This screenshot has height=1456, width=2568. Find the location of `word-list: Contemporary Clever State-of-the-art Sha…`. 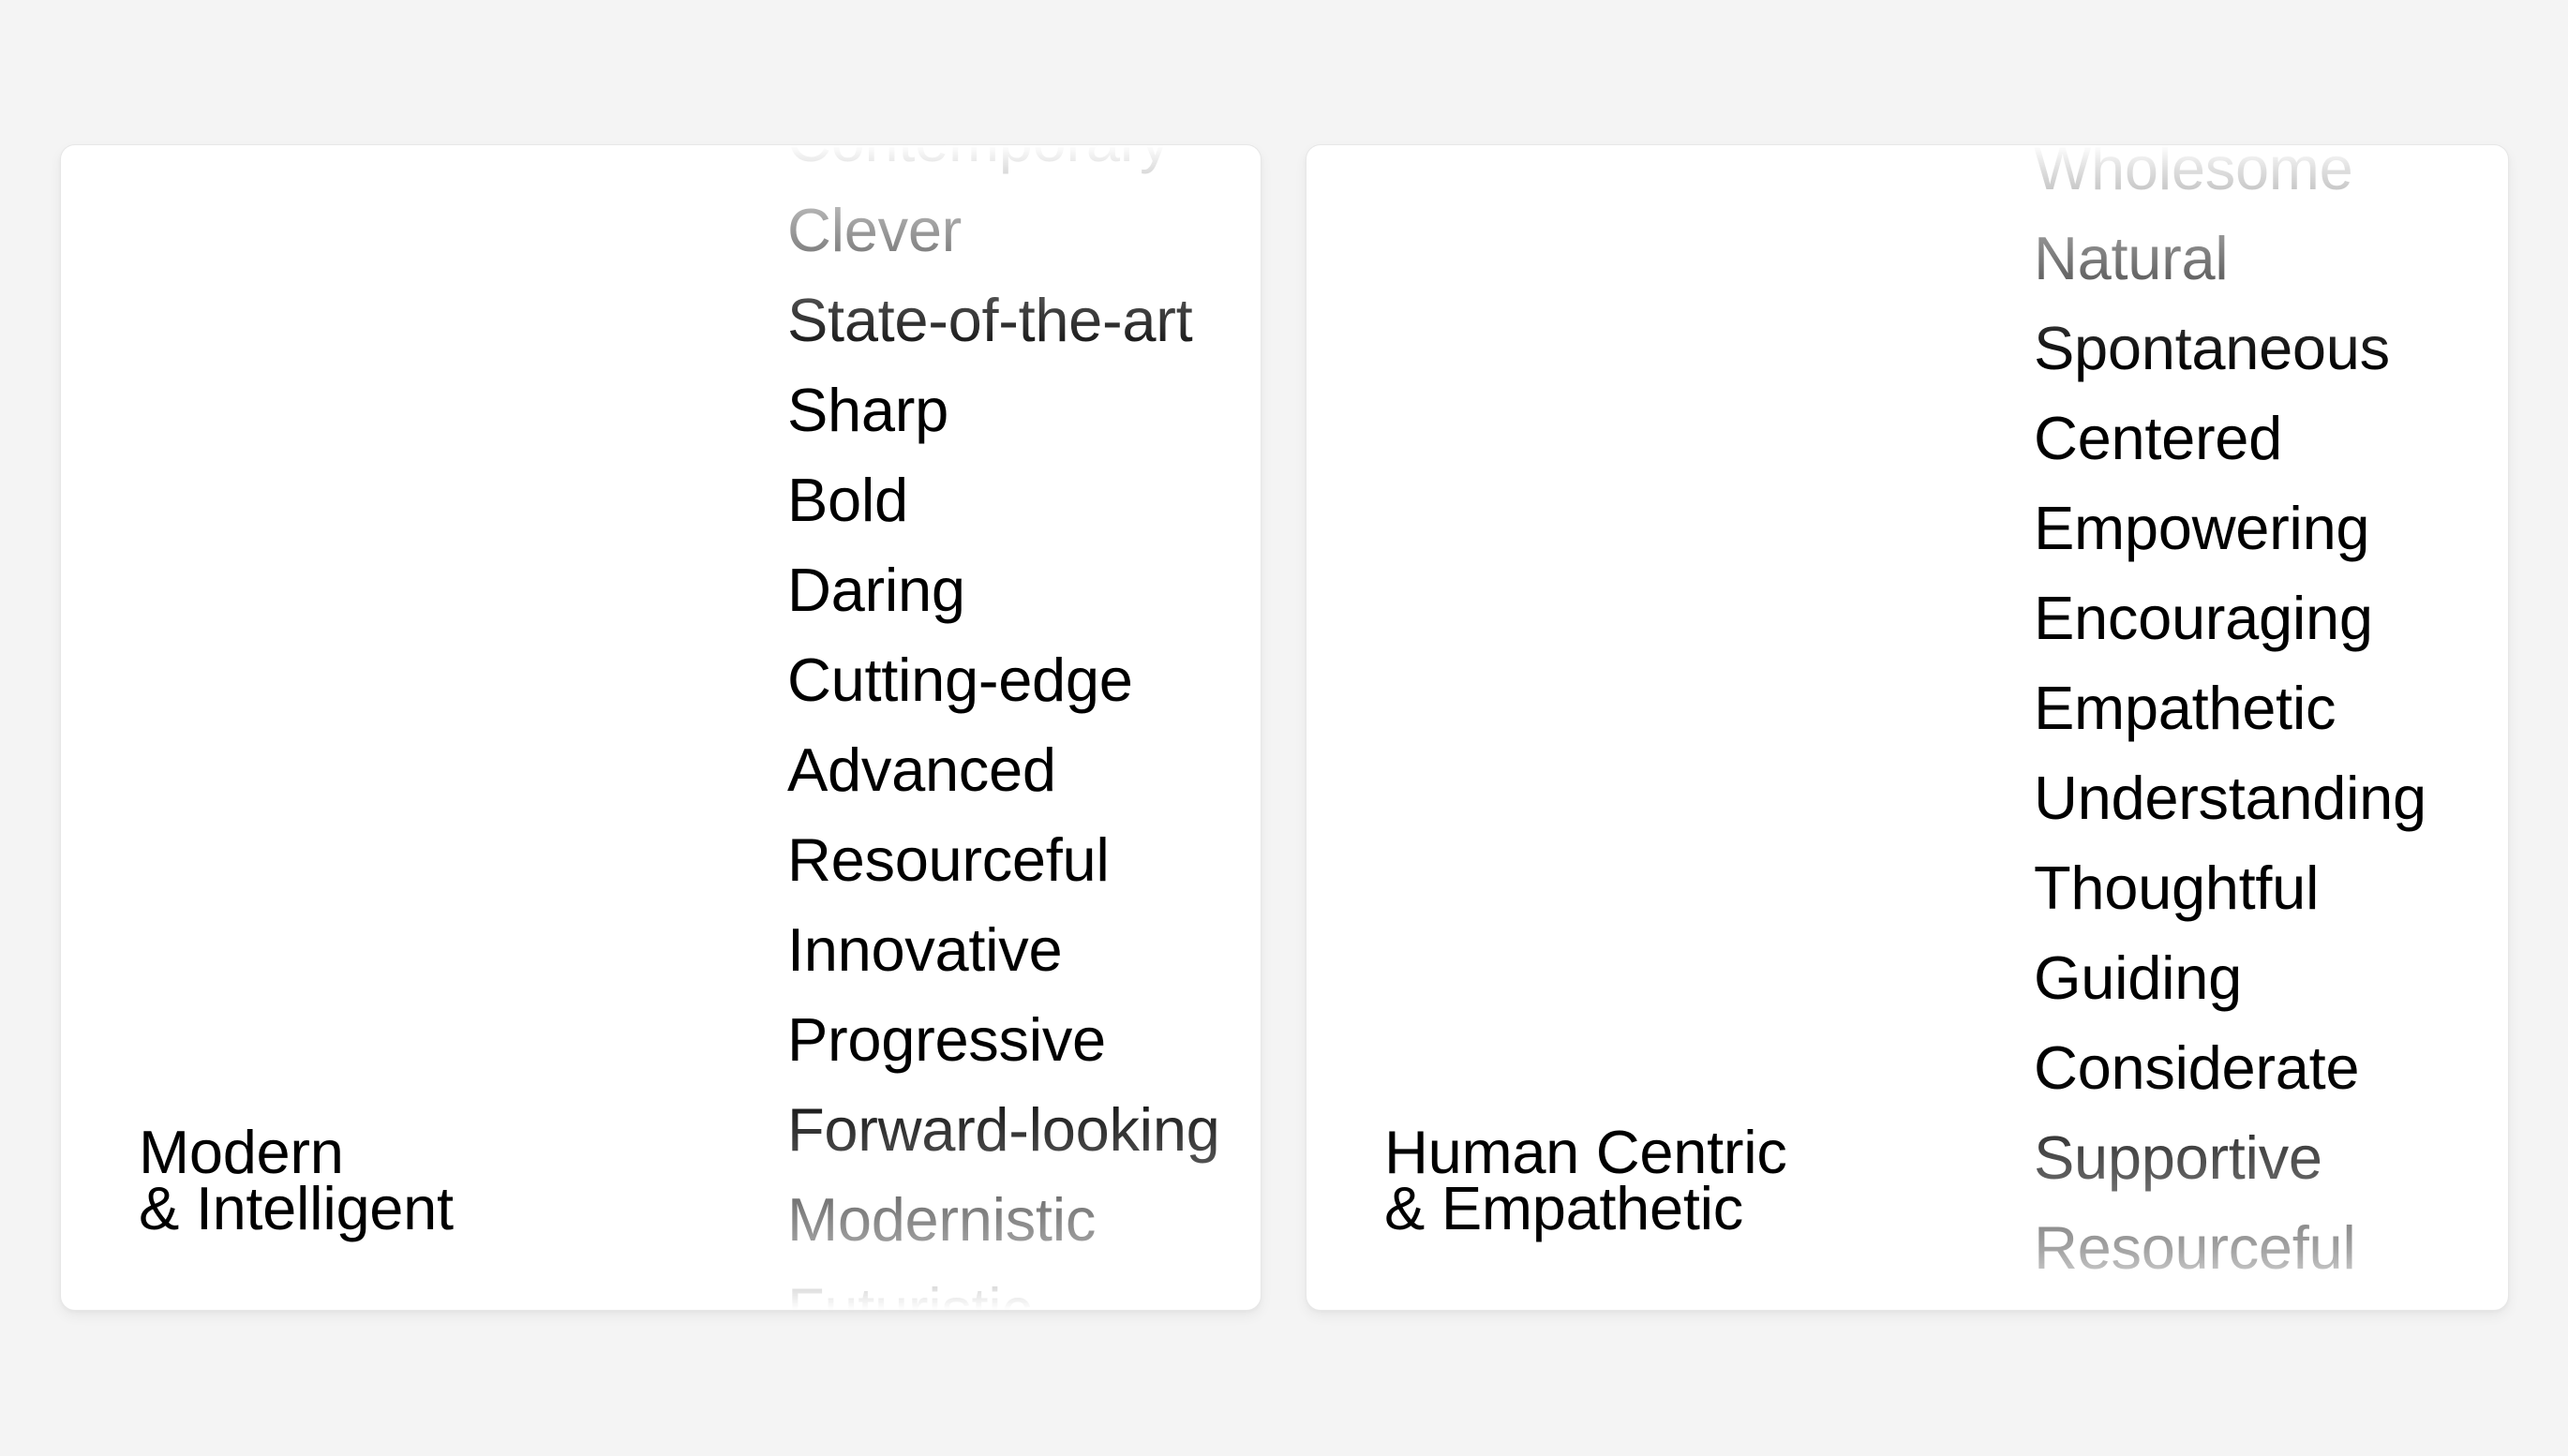

word-list: Contemporary Clever State-of-the-art Sha… is located at coordinates (1004, 728).